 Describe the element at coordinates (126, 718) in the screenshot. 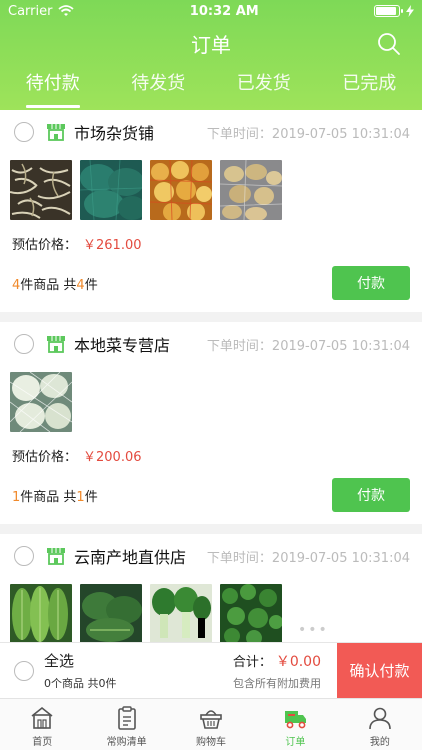

I see `list-icon` at that location.